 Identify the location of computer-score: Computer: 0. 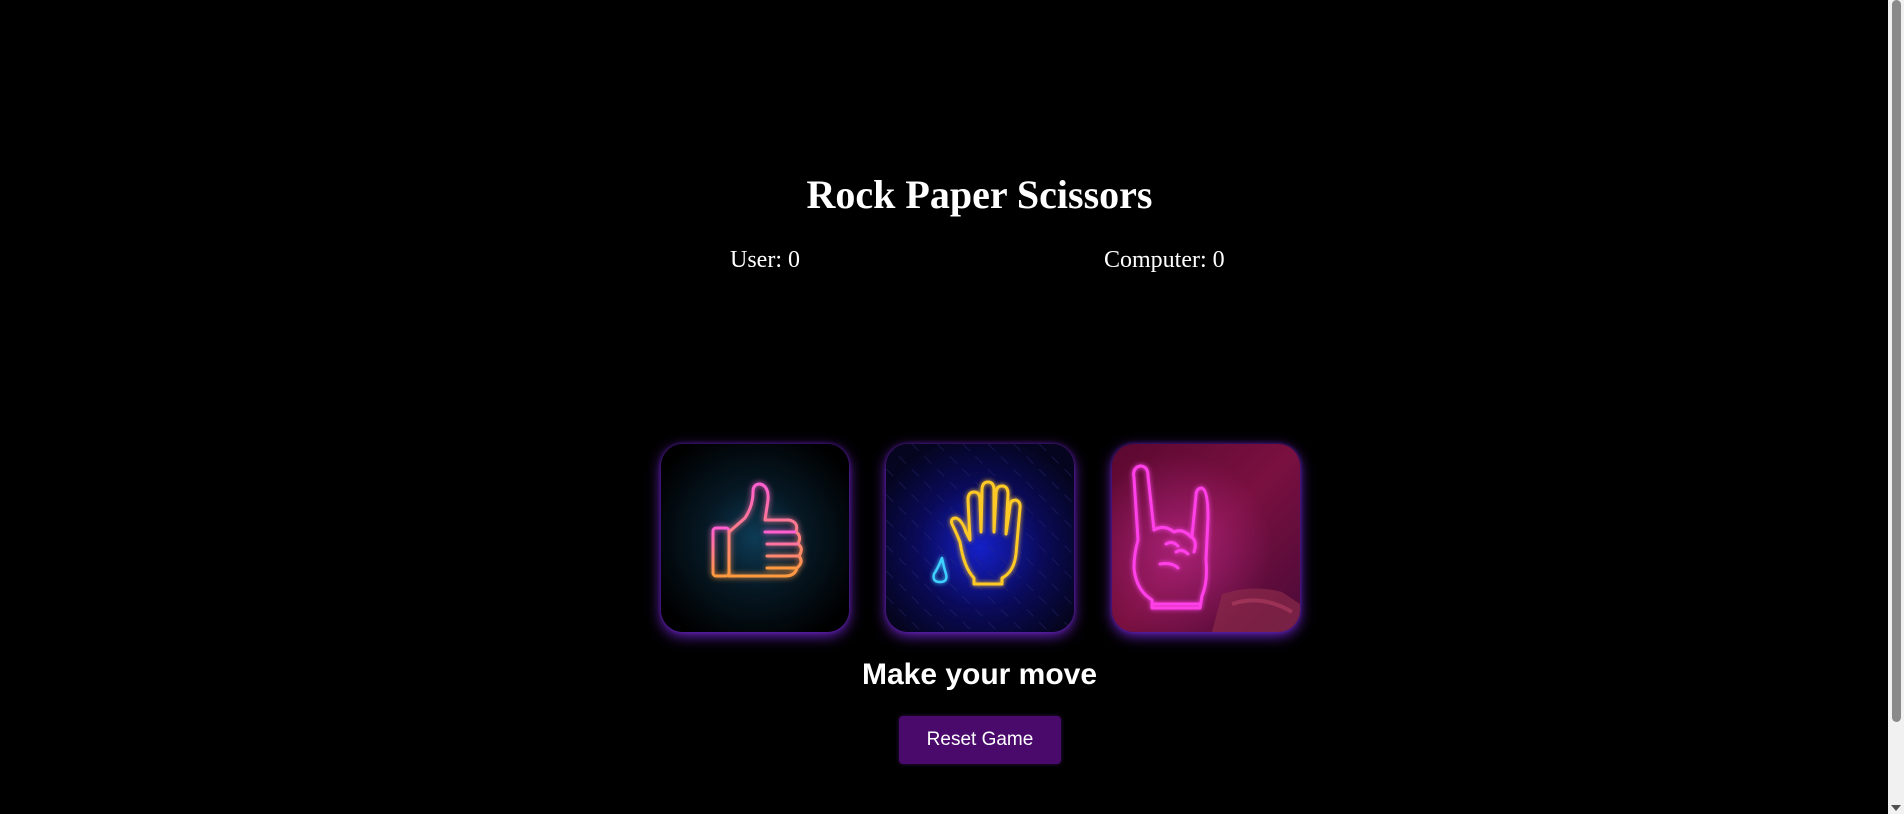
(1164, 260).